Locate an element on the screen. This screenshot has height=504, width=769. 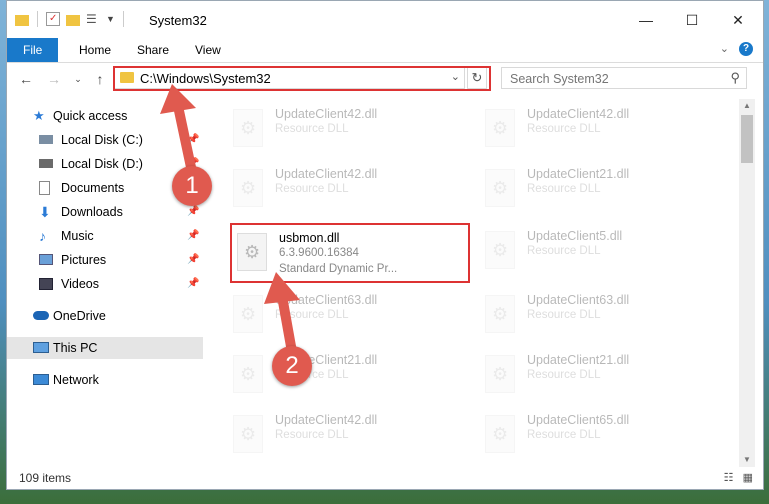
annotation-overlay is located at coordinates (230, 220).